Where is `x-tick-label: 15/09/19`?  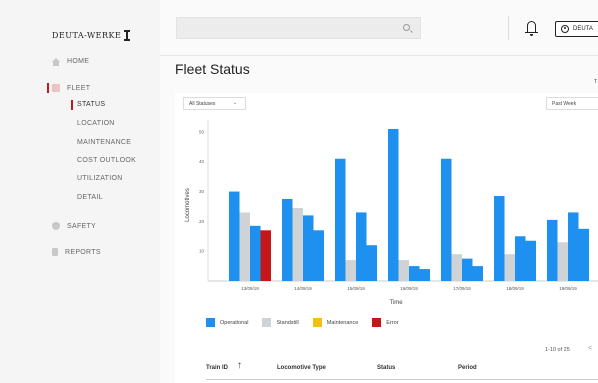 x-tick-label: 15/09/19 is located at coordinates (356, 288).